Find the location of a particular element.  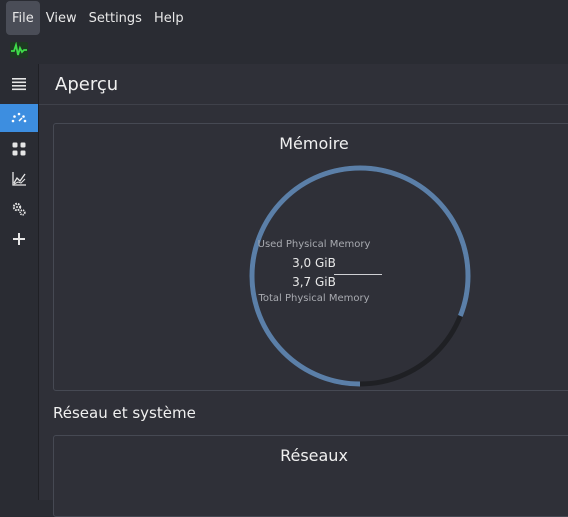

menu-view: View is located at coordinates (61, 18).